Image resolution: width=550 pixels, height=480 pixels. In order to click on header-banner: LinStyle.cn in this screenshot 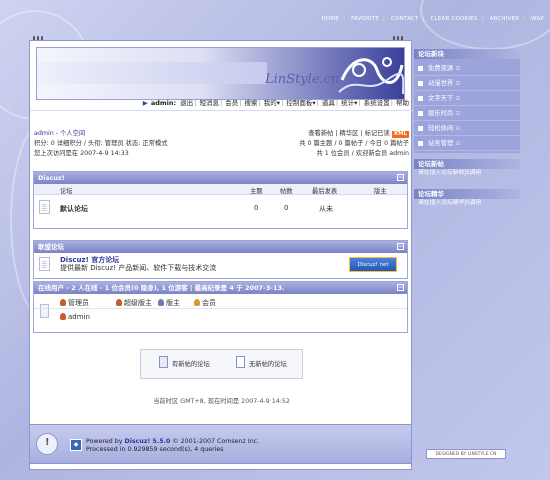, I will do `click(220, 73)`.